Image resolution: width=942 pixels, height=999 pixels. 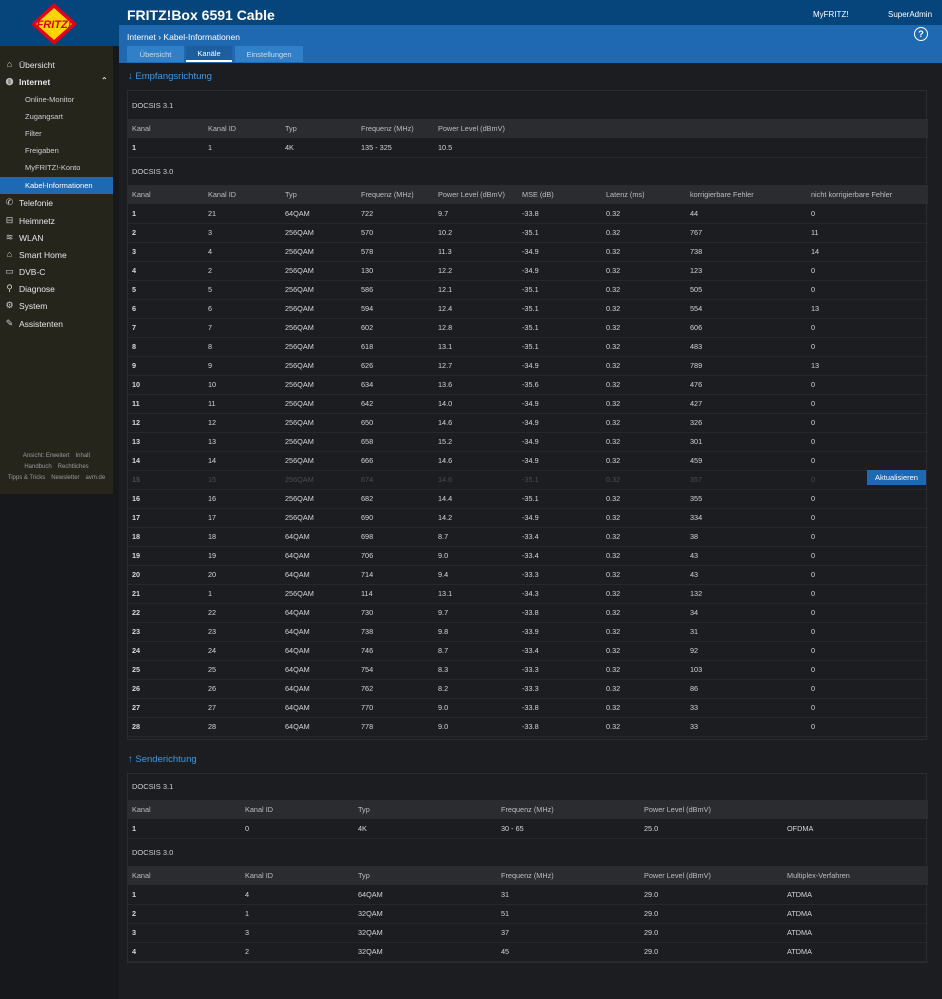 What do you see at coordinates (65, 478) in the screenshot?
I see `footer-newsletter-link: Newsletter` at bounding box center [65, 478].